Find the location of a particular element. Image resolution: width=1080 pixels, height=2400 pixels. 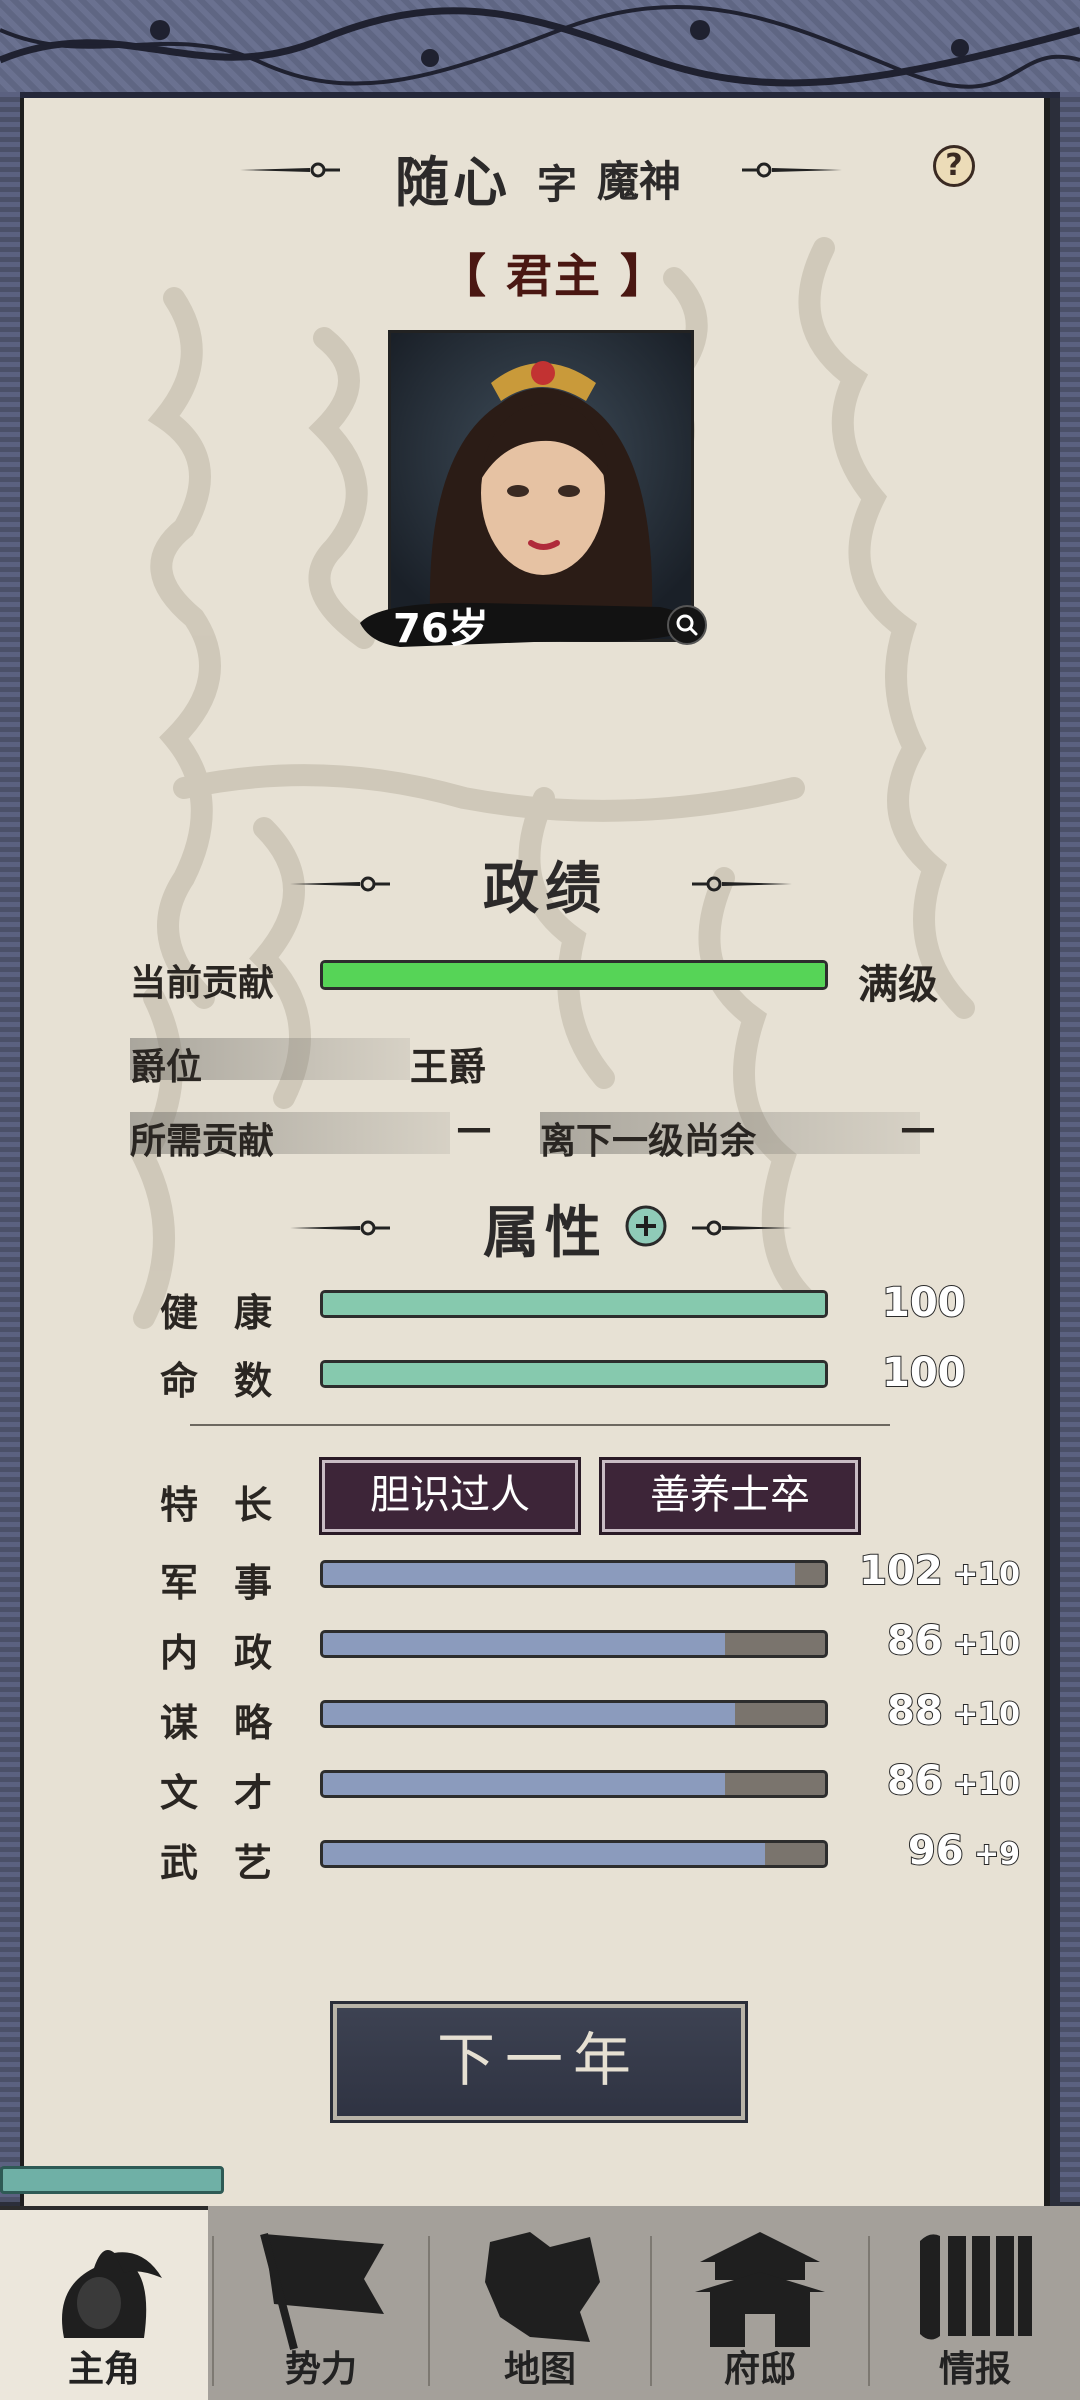

character-name: 随心 is located at coordinates (453, 182).